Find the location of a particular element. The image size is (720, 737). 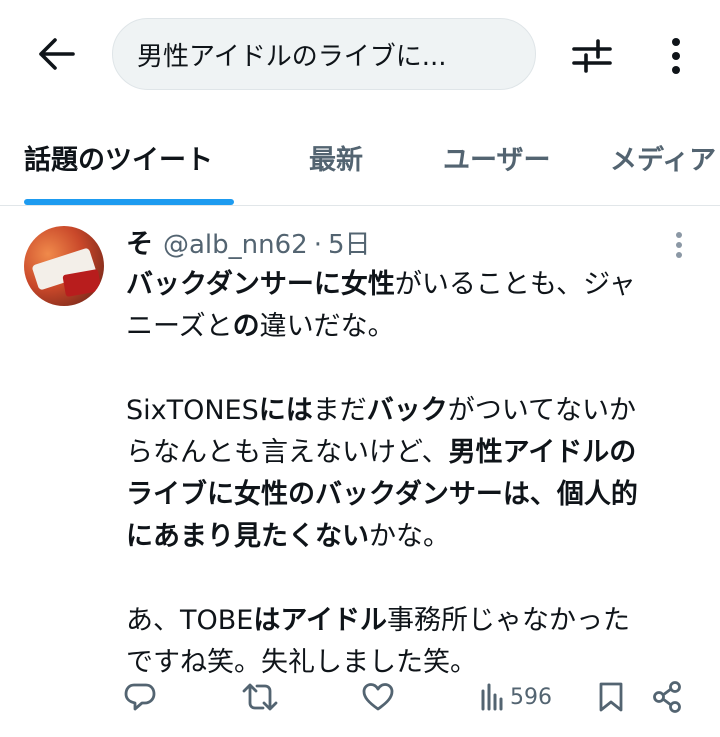

share-button is located at coordinates (667, 697).